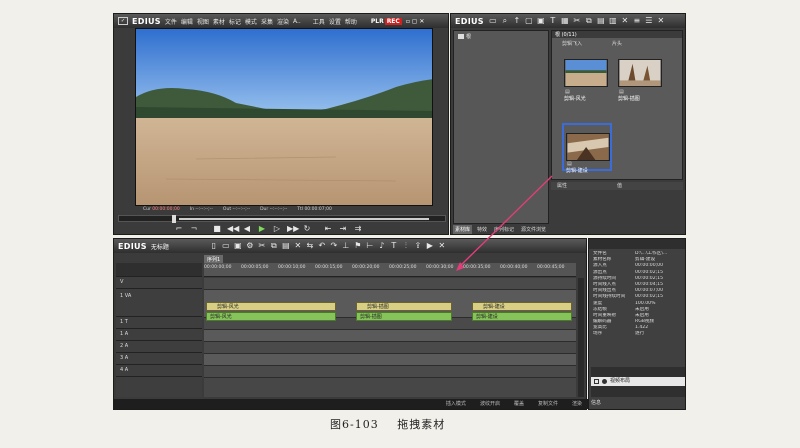 Image resolution: width=800 pixels, height=448 pixels. What do you see at coordinates (388, 424) in the screenshot?
I see `figure-caption: 图6-103 拖拽素材` at bounding box center [388, 424].